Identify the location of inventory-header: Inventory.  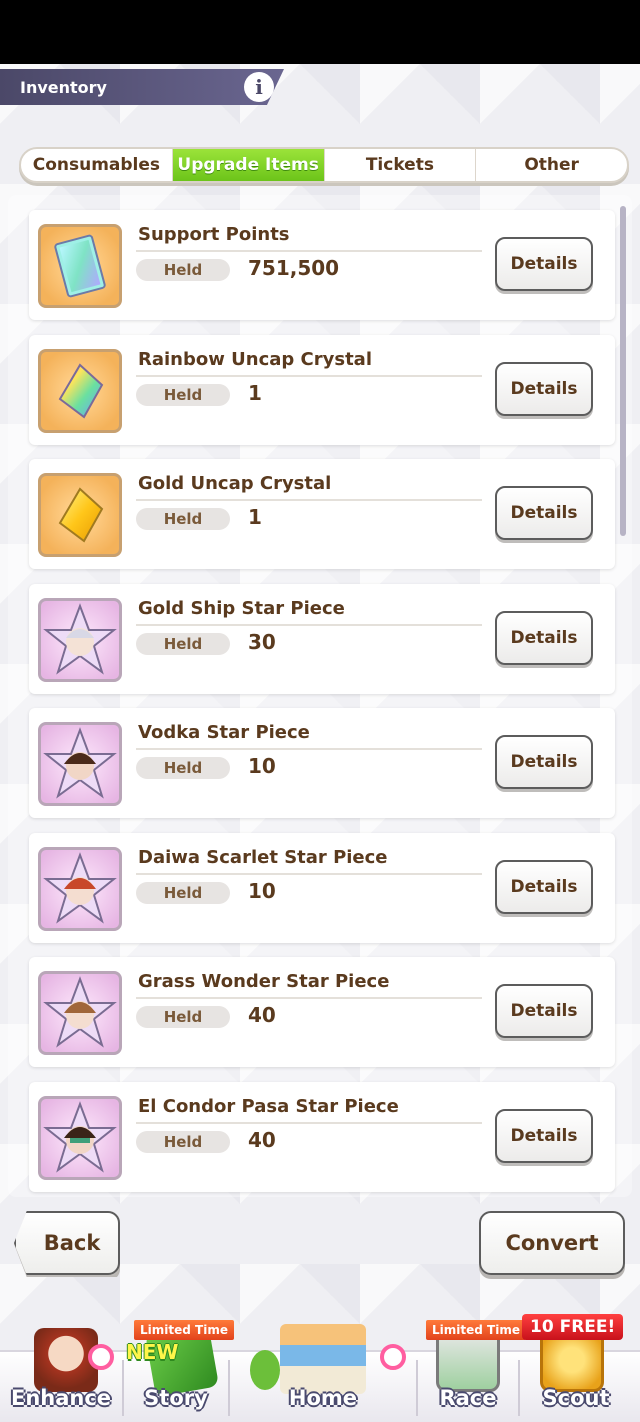
(142, 87).